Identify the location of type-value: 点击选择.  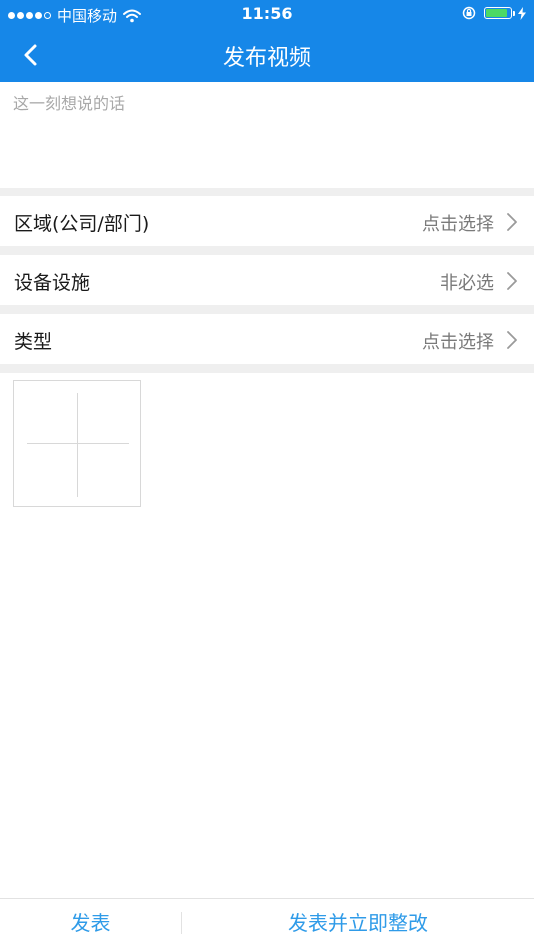
(458, 342).